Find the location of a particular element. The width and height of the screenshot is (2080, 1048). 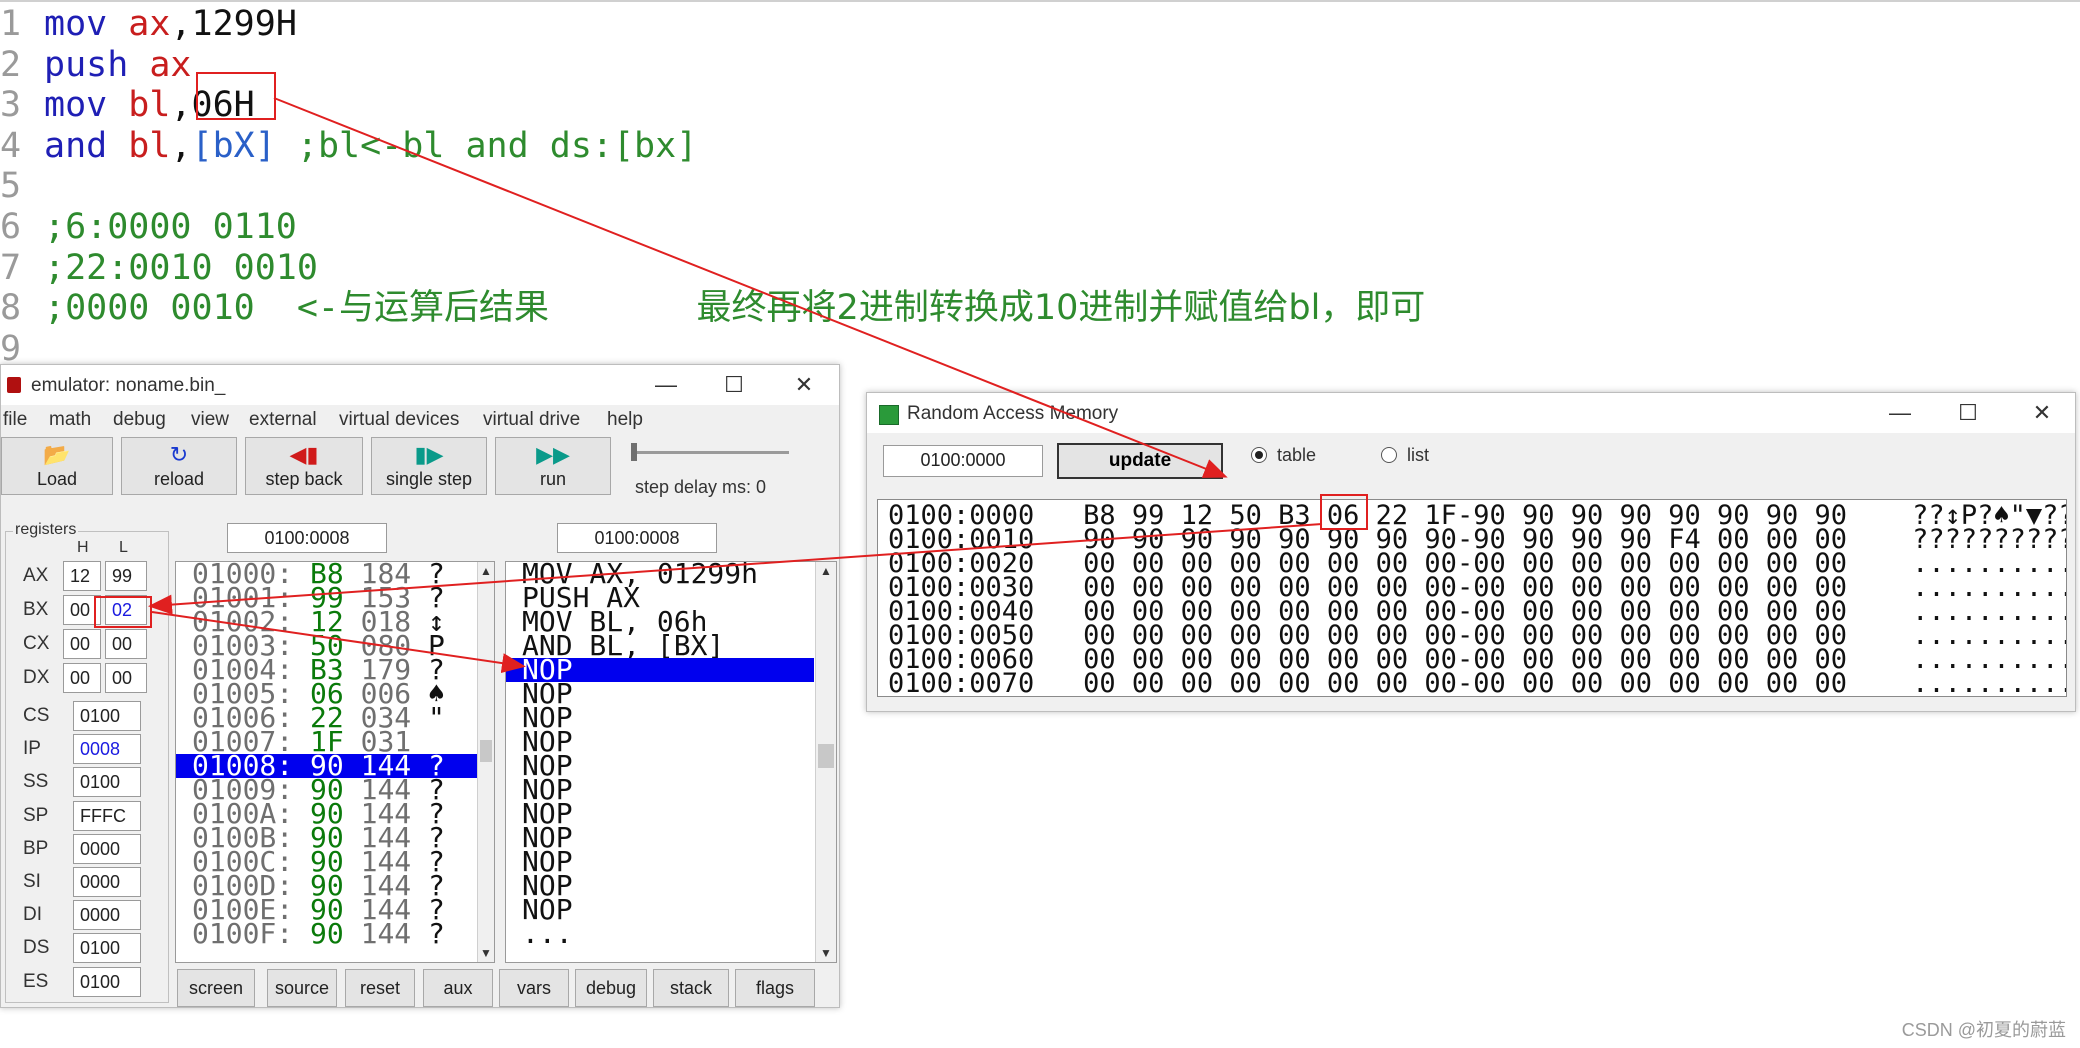

watermark: CSDN @初夏的蔚蓝 is located at coordinates (1983, 1030).